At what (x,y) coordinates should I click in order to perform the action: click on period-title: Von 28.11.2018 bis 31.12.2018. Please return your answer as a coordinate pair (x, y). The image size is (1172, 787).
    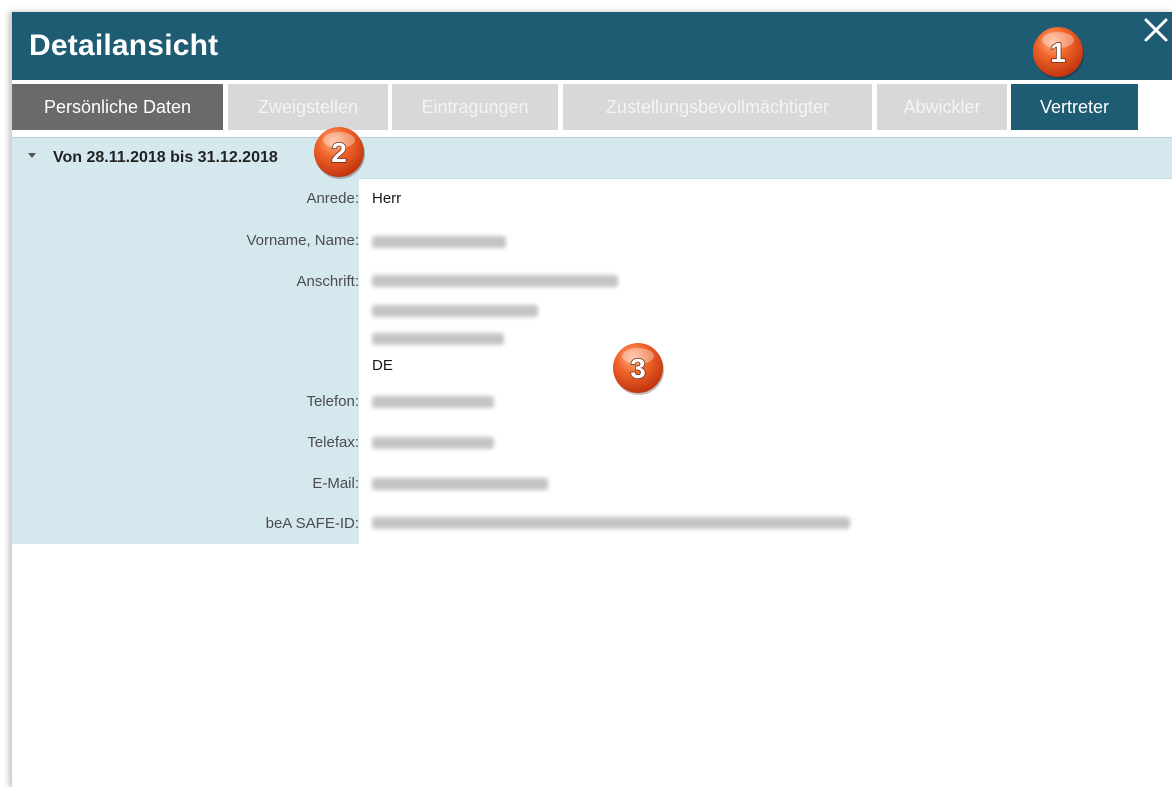
    Looking at the image, I should click on (165, 157).